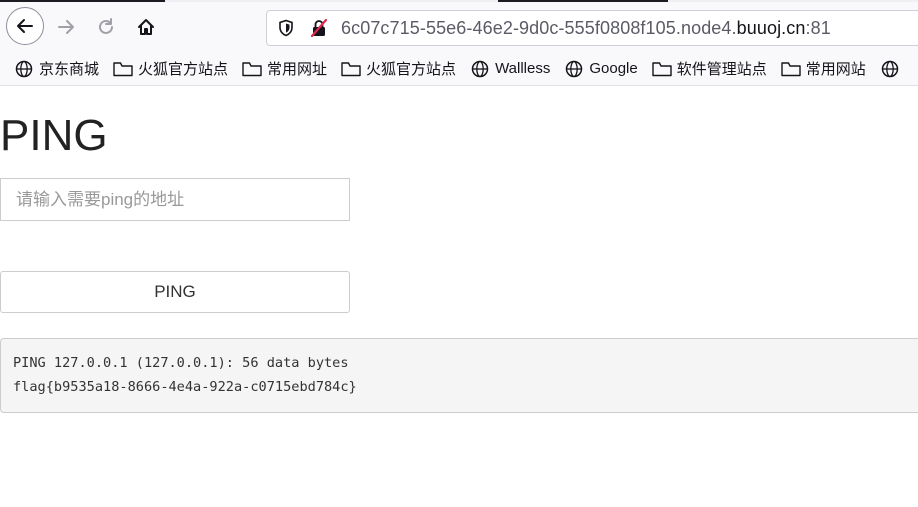 This screenshot has height=507, width=918. I want to click on tracking-protection-shield-icon, so click(286, 28).